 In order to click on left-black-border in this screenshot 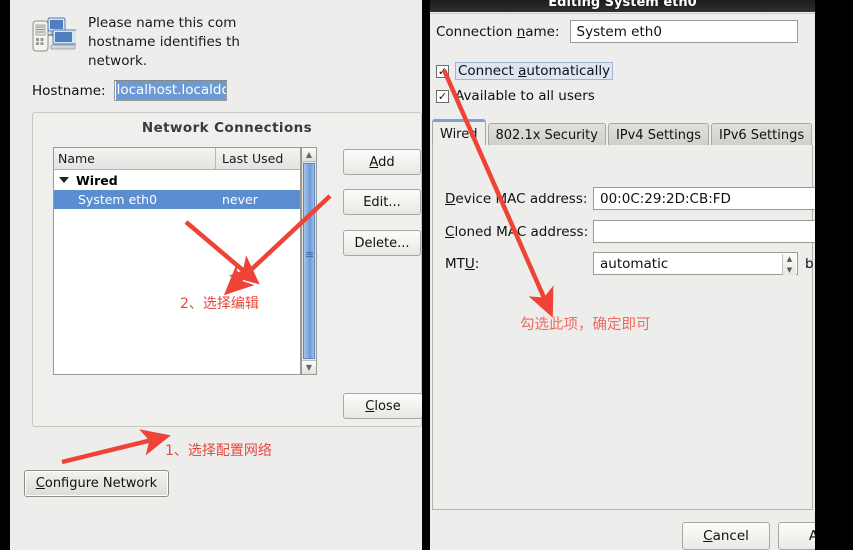, I will do `click(5, 275)`.